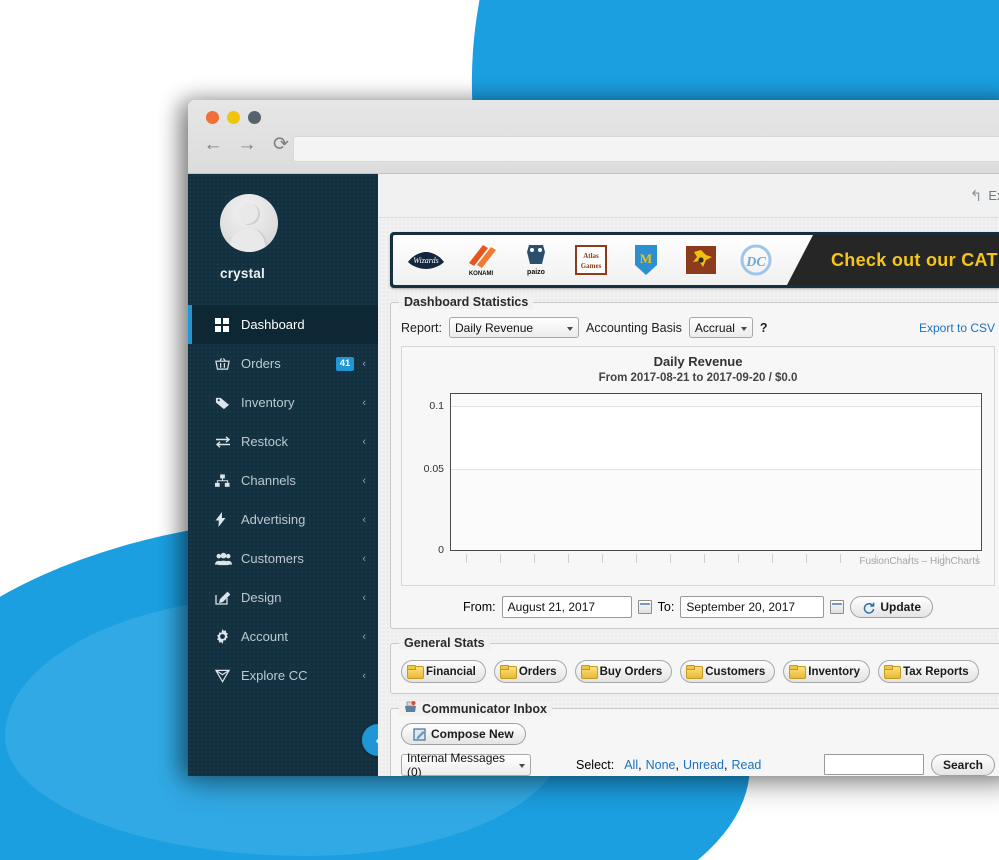 The height and width of the screenshot is (860, 999). What do you see at coordinates (756, 260) in the screenshot?
I see `dc-comics-logo: DC` at bounding box center [756, 260].